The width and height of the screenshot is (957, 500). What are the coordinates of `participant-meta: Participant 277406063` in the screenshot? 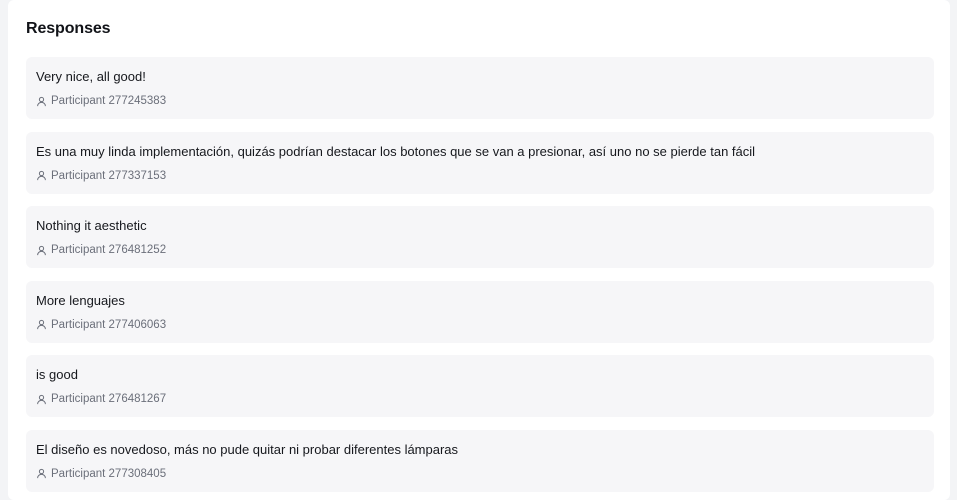 It's located at (101, 325).